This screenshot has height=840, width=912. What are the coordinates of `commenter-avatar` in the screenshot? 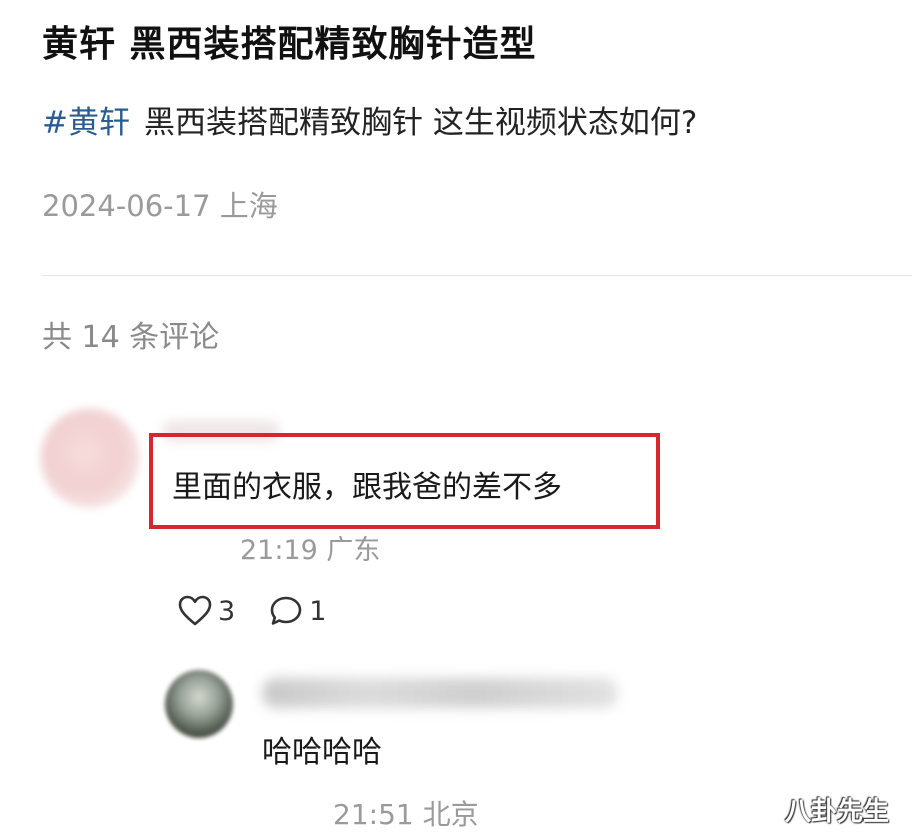 It's located at (90, 458).